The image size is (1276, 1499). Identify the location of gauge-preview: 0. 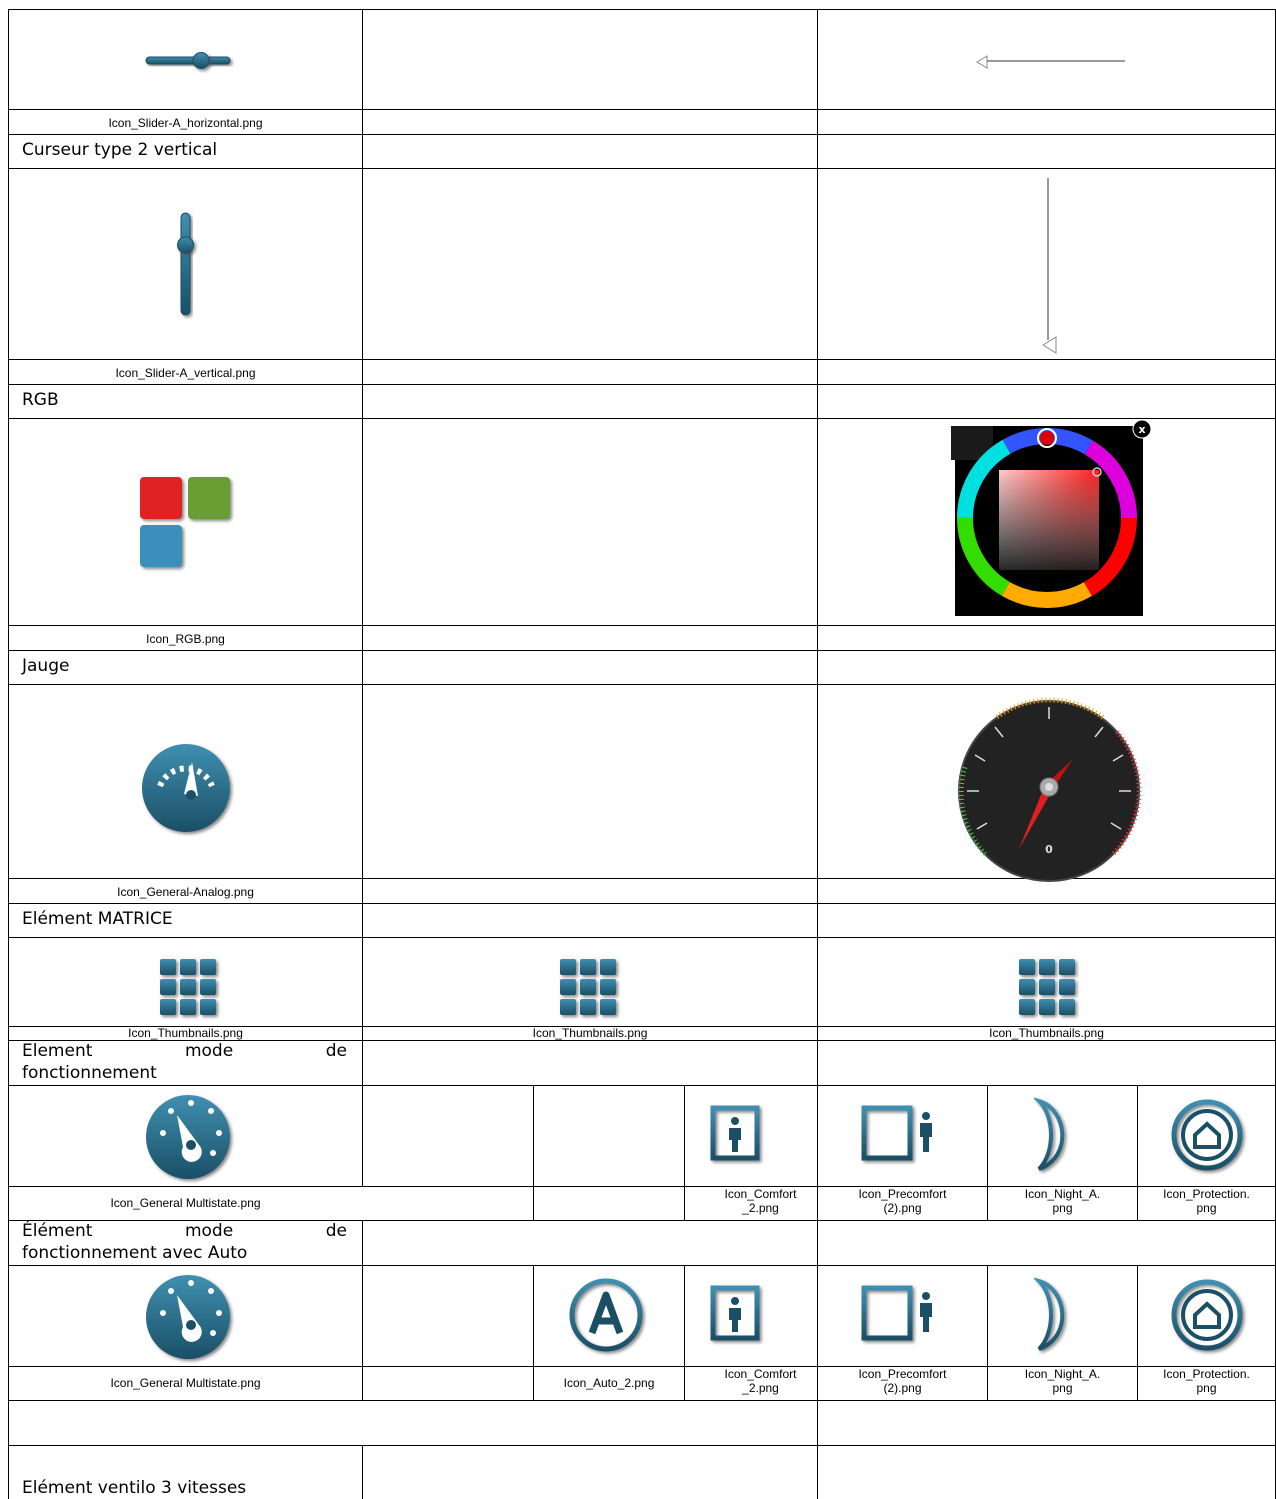
(1049, 789).